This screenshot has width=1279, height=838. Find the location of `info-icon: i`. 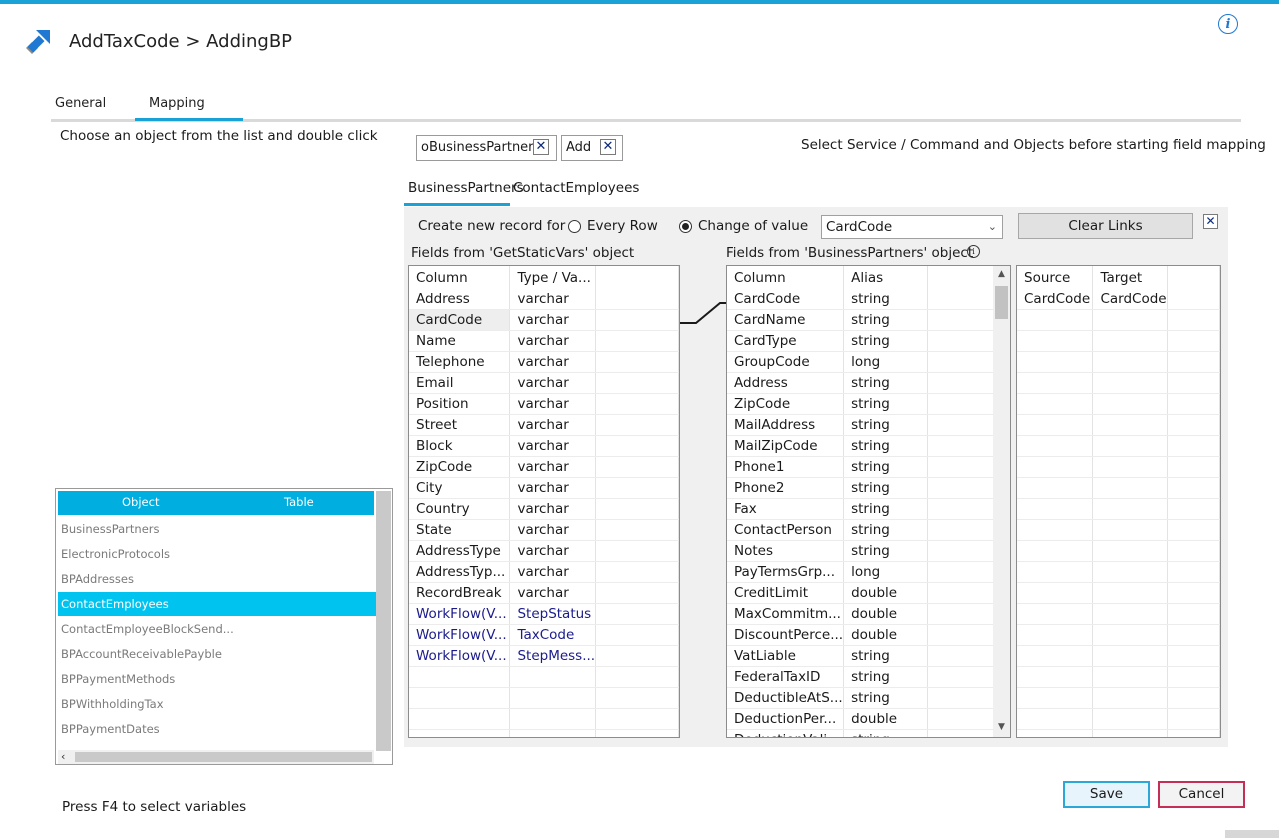

info-icon: i is located at coordinates (1228, 24).